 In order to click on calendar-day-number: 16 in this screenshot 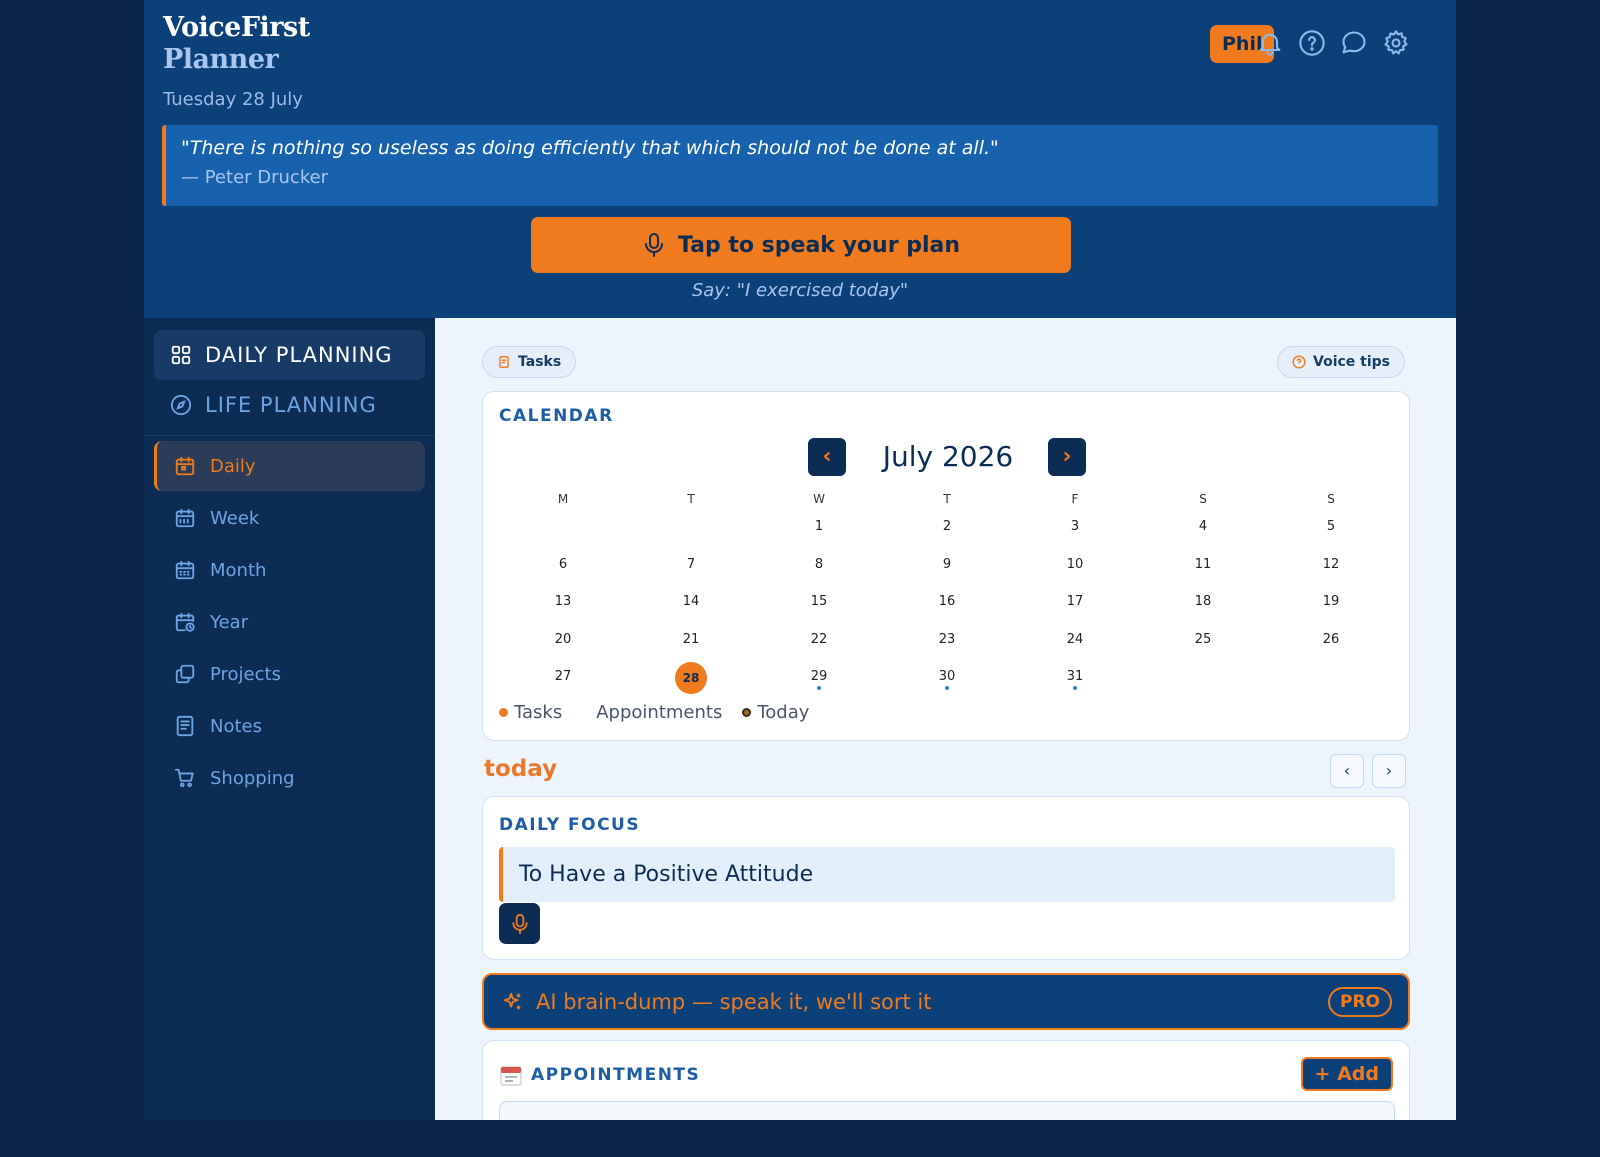, I will do `click(947, 601)`.